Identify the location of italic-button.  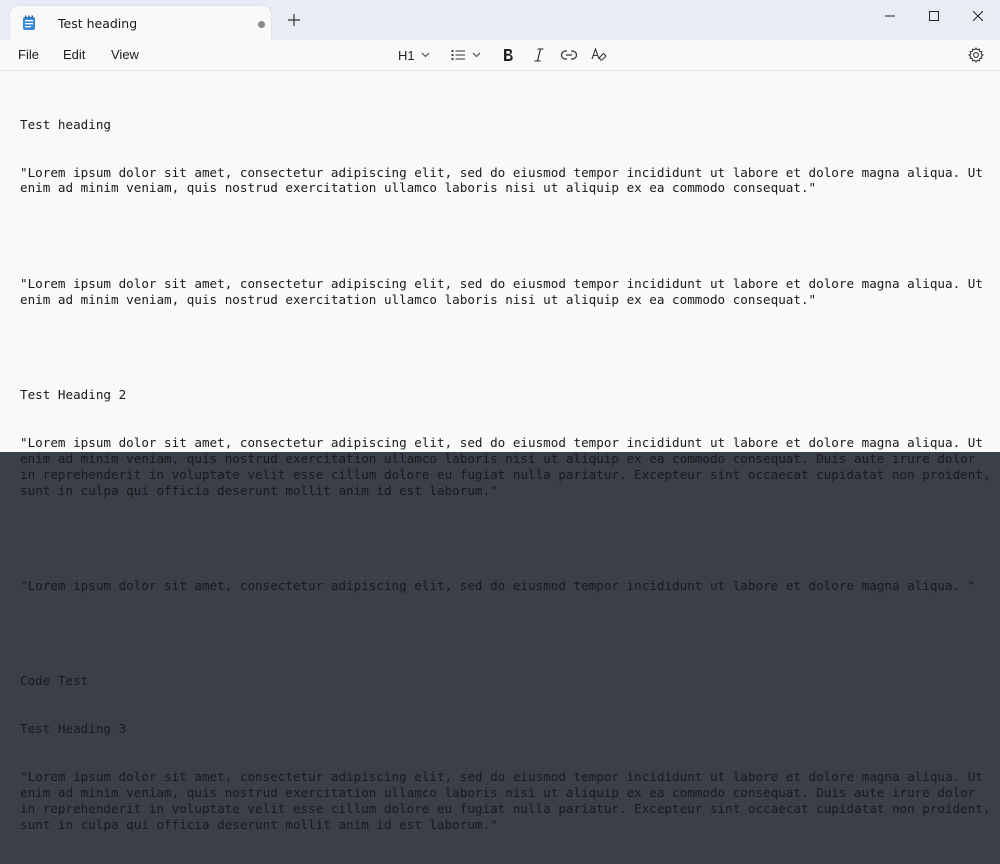
(539, 55).